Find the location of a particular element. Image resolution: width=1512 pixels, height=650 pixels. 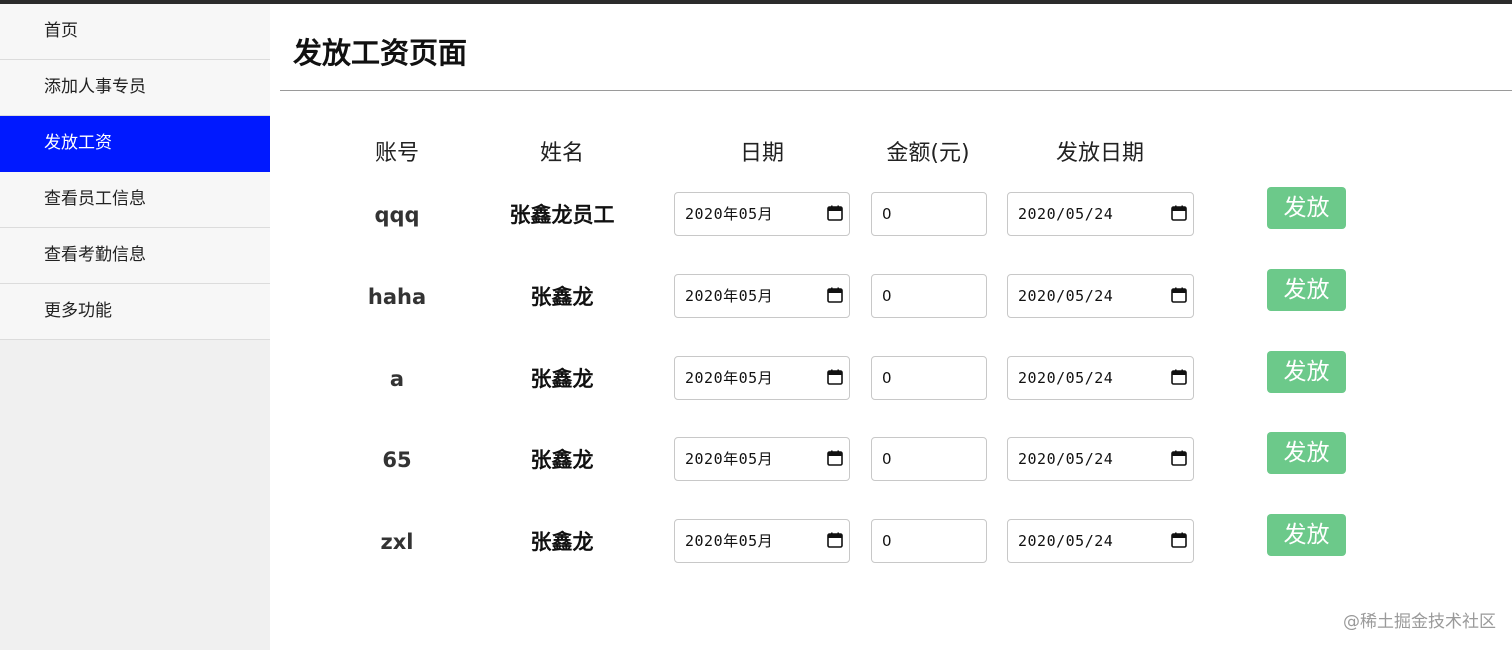

name-cell: 张鑫龙员工 is located at coordinates (562, 215).